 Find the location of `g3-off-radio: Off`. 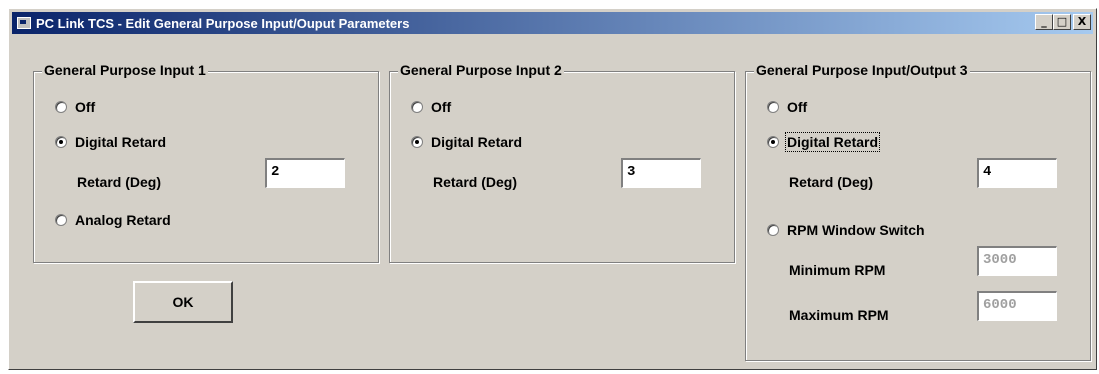

g3-off-radio: Off is located at coordinates (787, 107).